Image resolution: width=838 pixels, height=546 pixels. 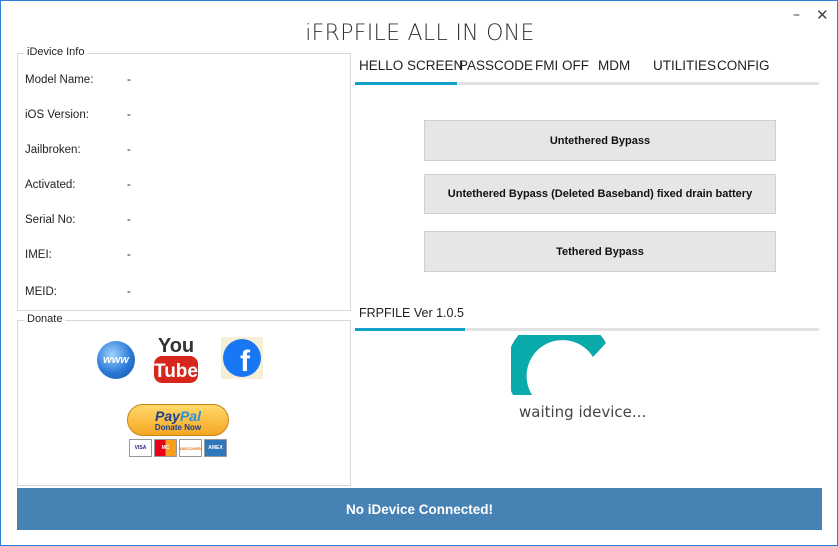 What do you see at coordinates (406, 83) in the screenshot?
I see `tab-underline-active` at bounding box center [406, 83].